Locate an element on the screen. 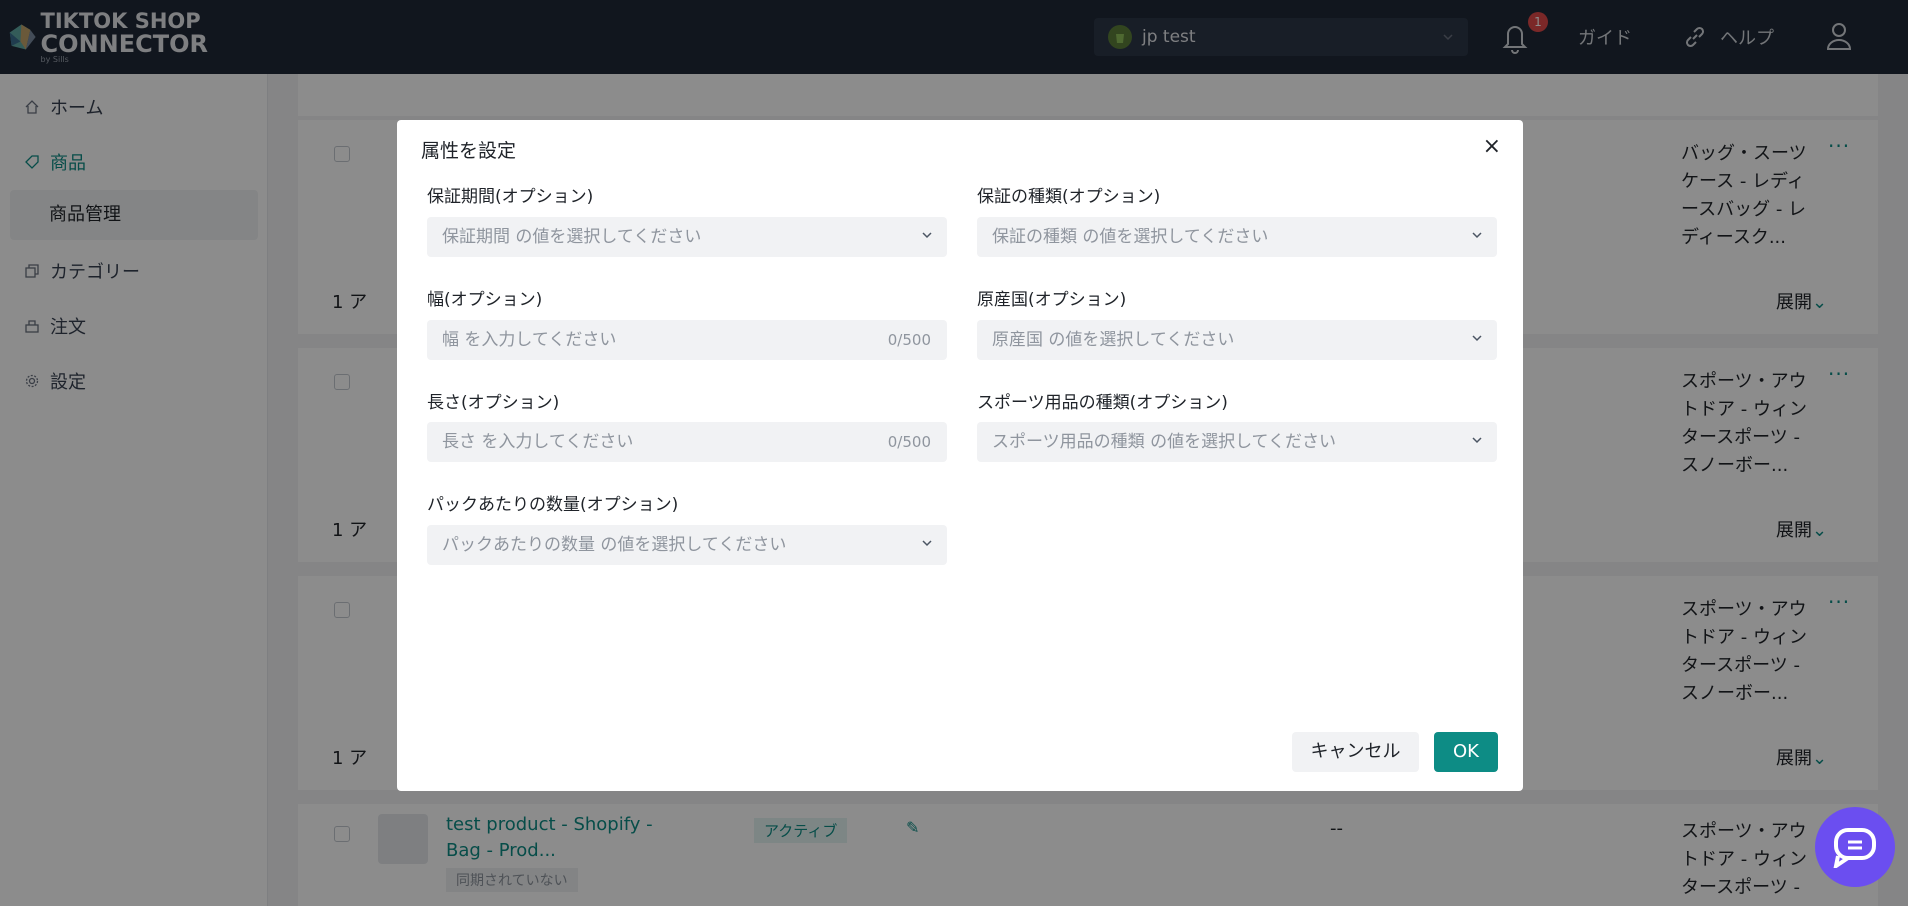 This screenshot has height=906, width=1908. chat-support-button is located at coordinates (1855, 847).